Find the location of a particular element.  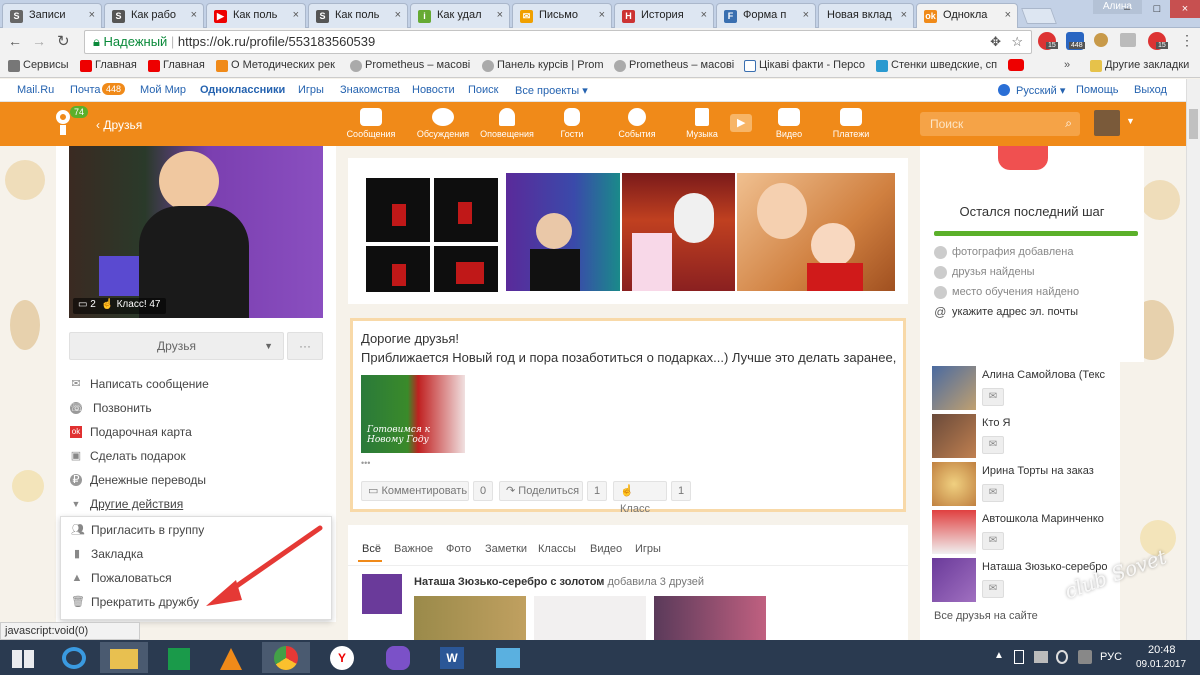

post-image: Готовимся к Новому Году is located at coordinates (413, 414).